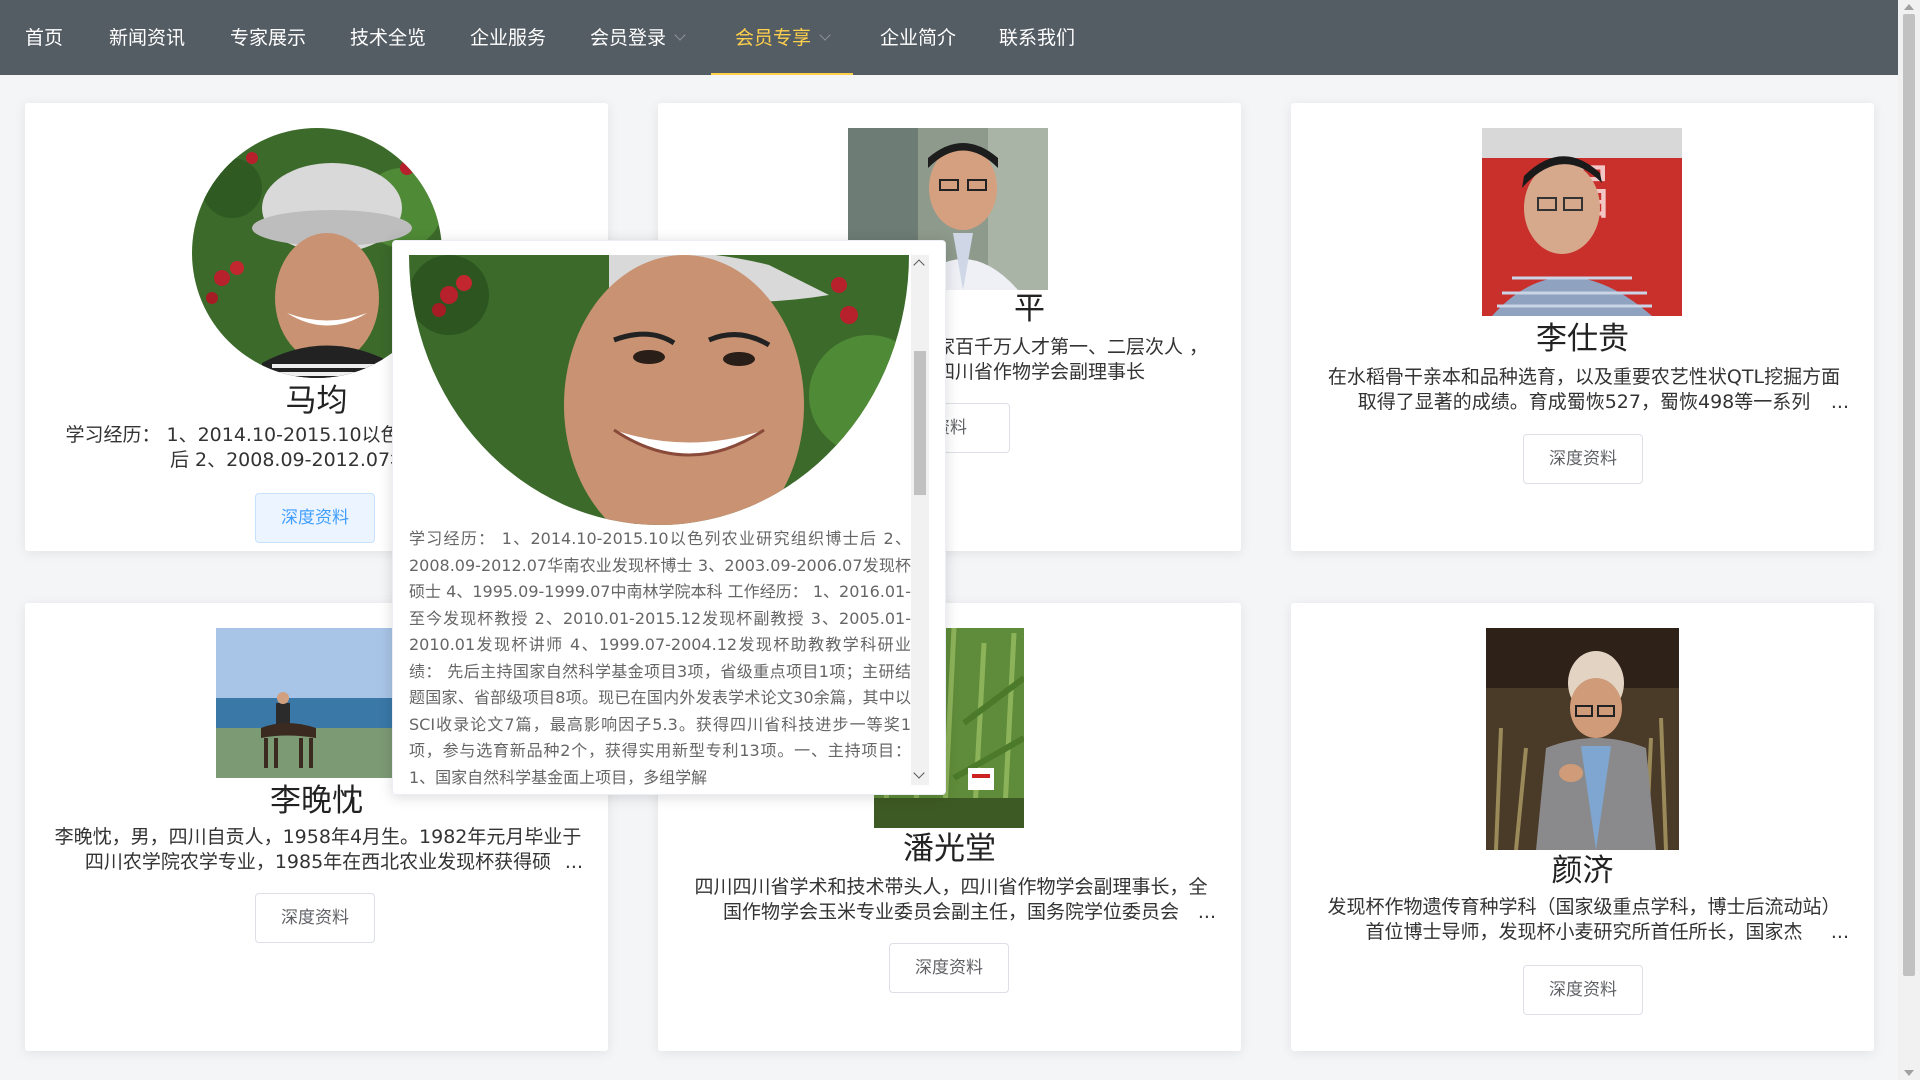 This screenshot has height=1080, width=1920. Describe the element at coordinates (508, 37) in the screenshot. I see `nav-enterprise-service: 企业服务` at that location.